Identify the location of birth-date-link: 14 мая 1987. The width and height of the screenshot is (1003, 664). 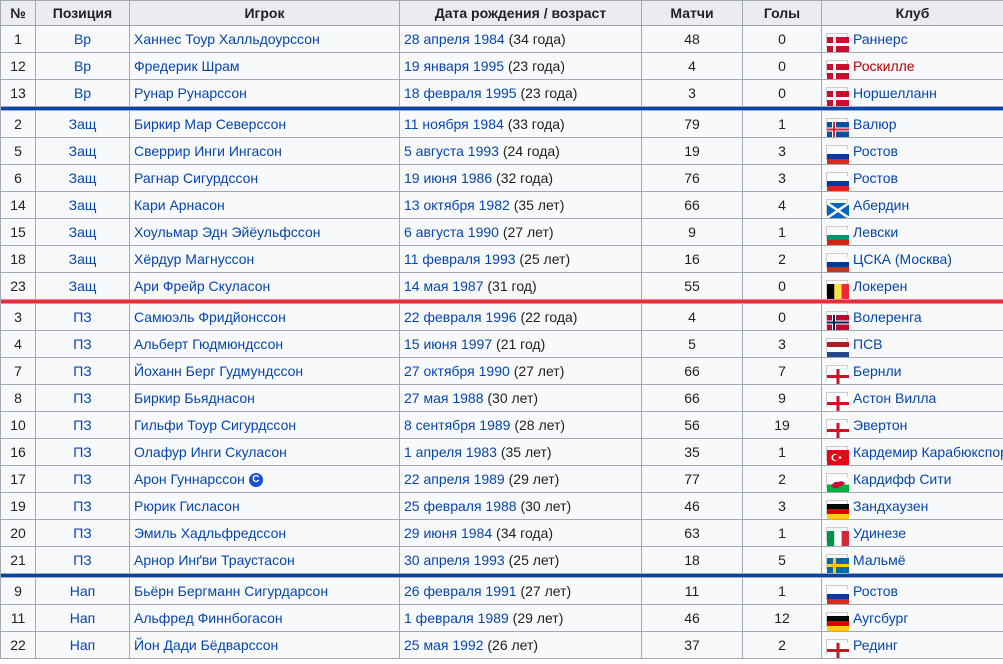
(444, 286).